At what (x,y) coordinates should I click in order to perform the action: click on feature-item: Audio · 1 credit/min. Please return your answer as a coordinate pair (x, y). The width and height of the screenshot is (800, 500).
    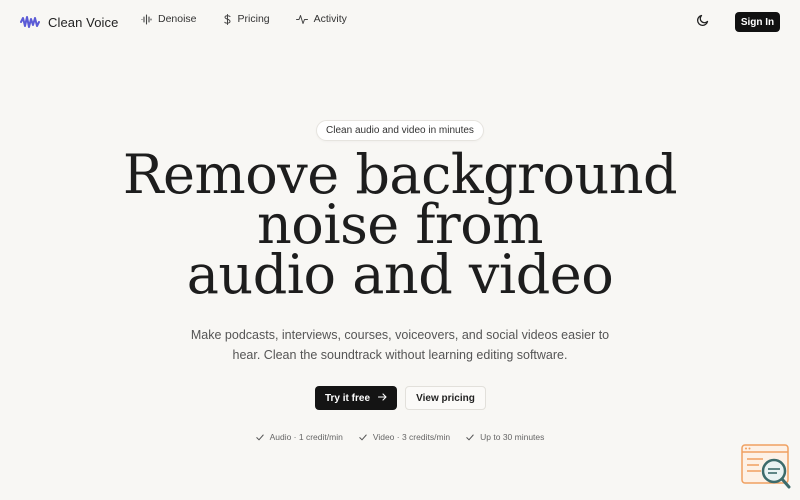
    Looking at the image, I should click on (299, 437).